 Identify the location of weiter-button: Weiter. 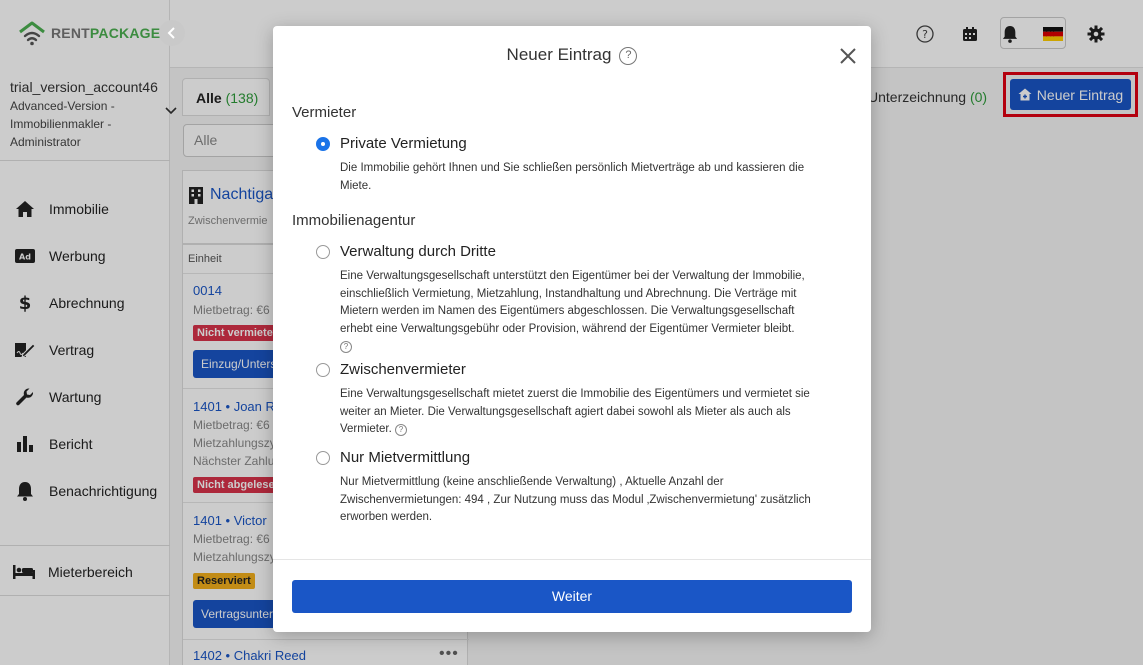
(572, 596).